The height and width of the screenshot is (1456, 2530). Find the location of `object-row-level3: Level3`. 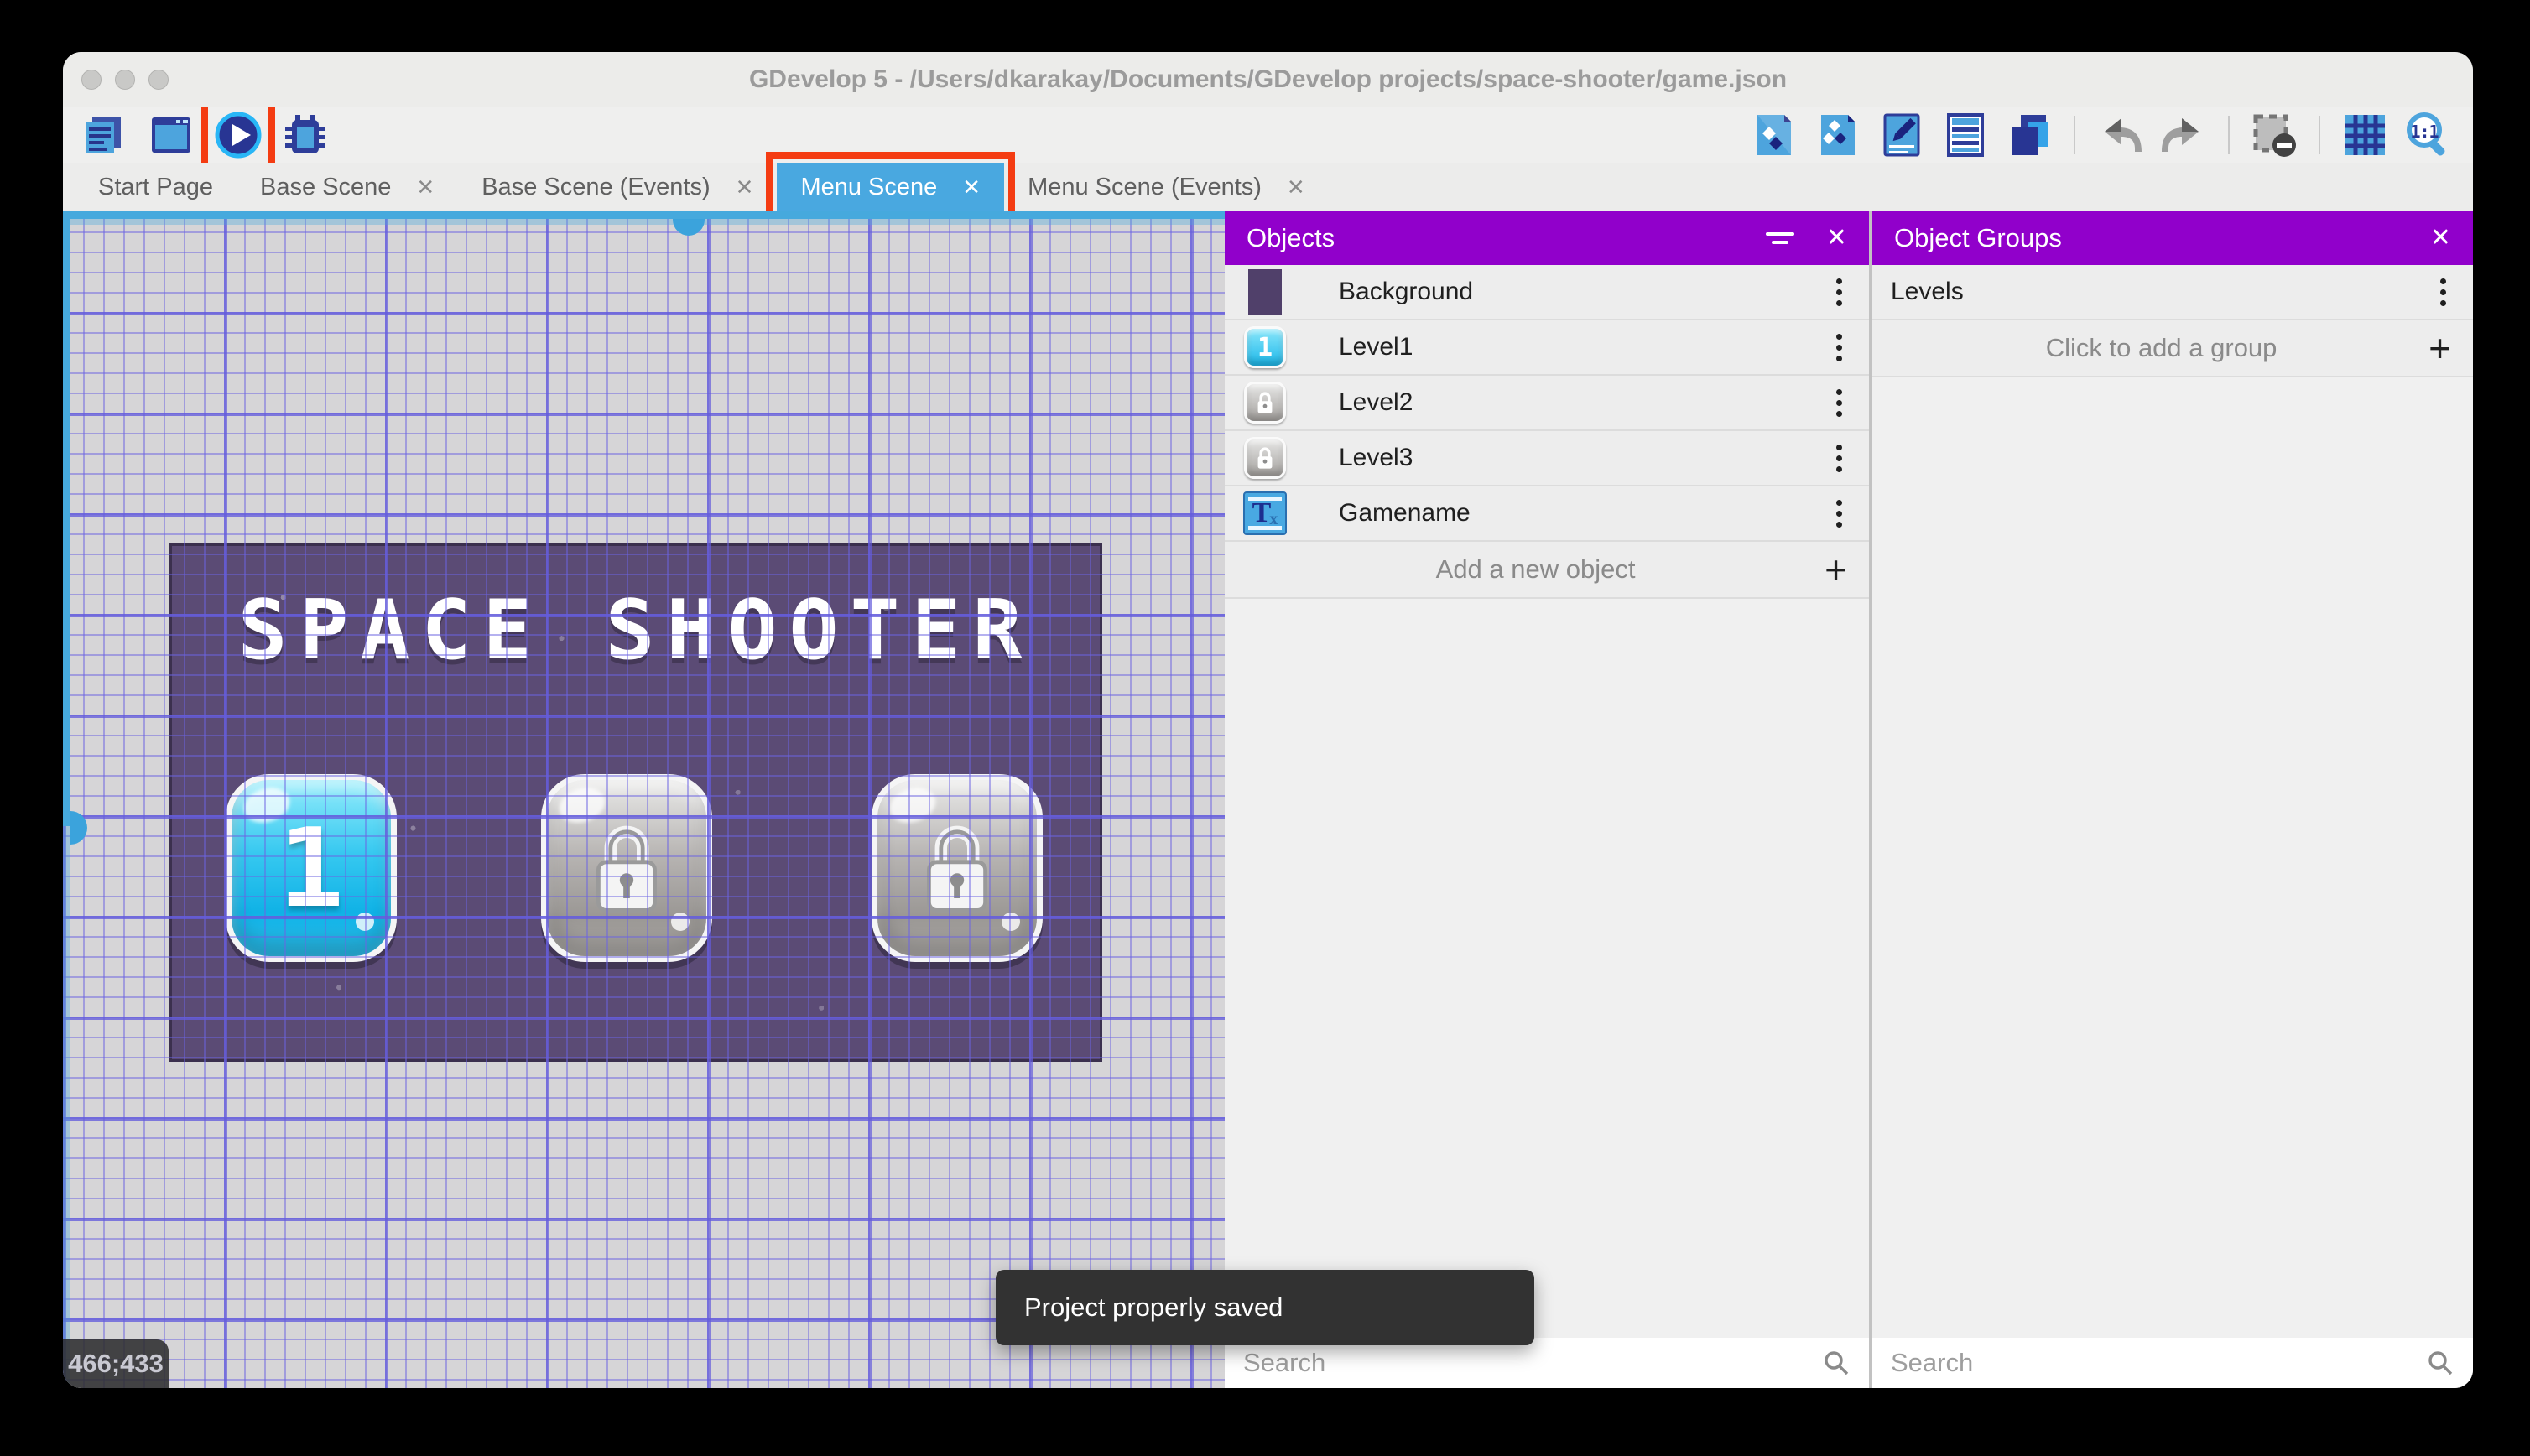

object-row-level3: Level3 is located at coordinates (1547, 458).